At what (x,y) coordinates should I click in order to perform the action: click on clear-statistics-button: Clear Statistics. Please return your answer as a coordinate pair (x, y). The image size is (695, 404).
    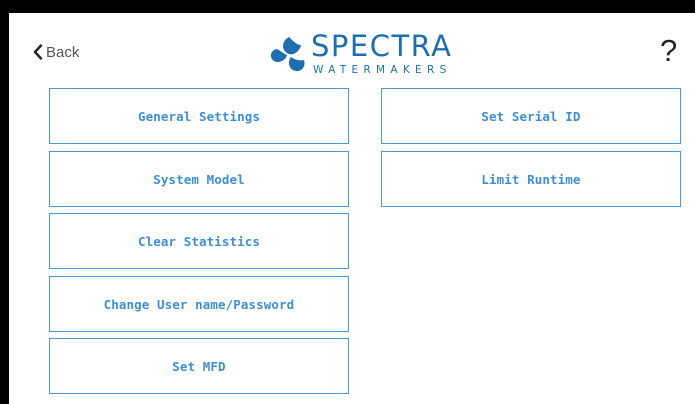
    Looking at the image, I should click on (199, 241).